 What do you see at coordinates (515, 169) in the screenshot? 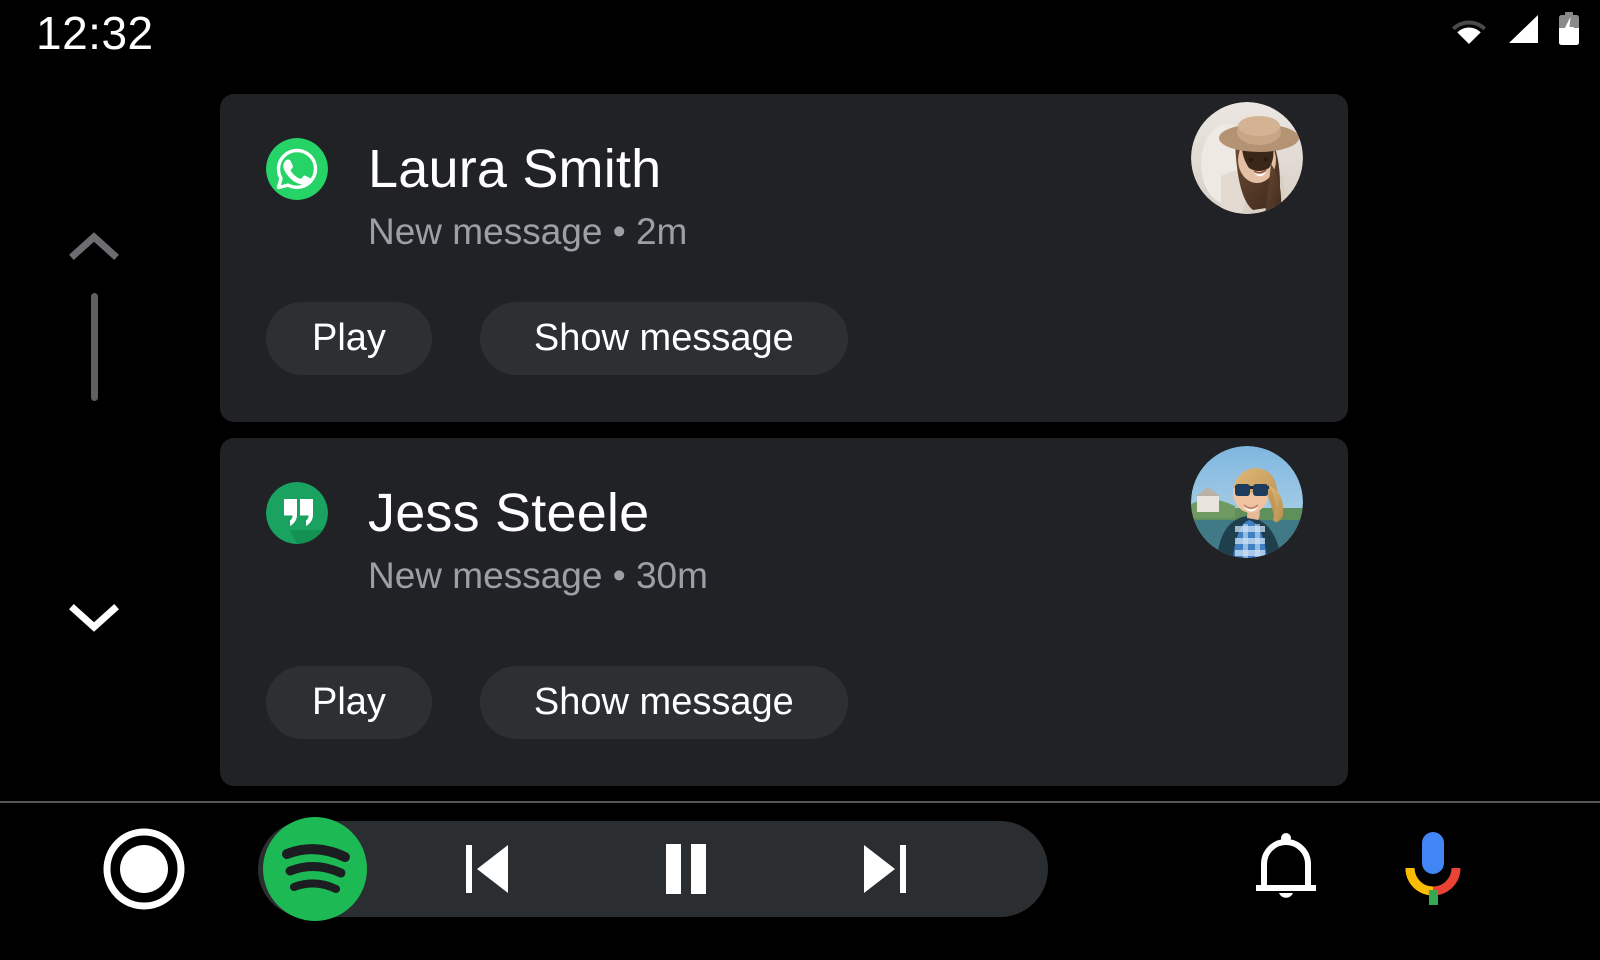
I see `notification-sender: Laura Smith` at bounding box center [515, 169].